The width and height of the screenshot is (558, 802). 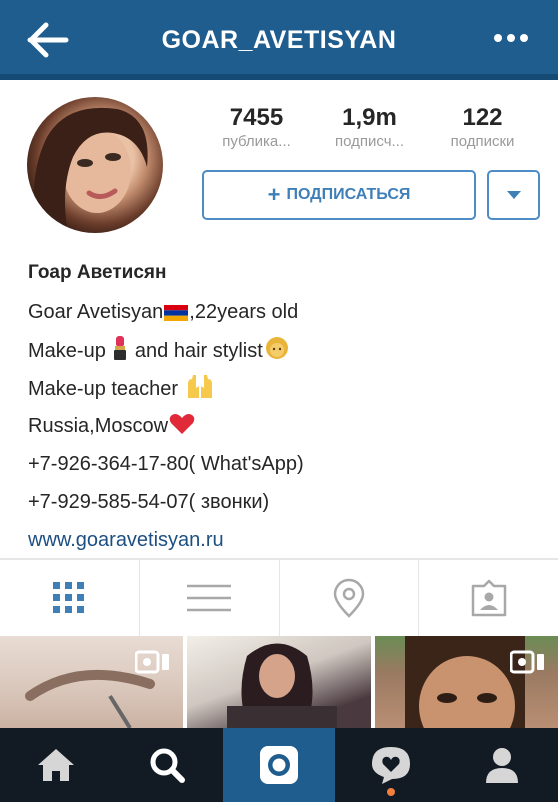 I want to click on follow-button: + ПОДПИСАТЬСЯ, so click(x=339, y=195).